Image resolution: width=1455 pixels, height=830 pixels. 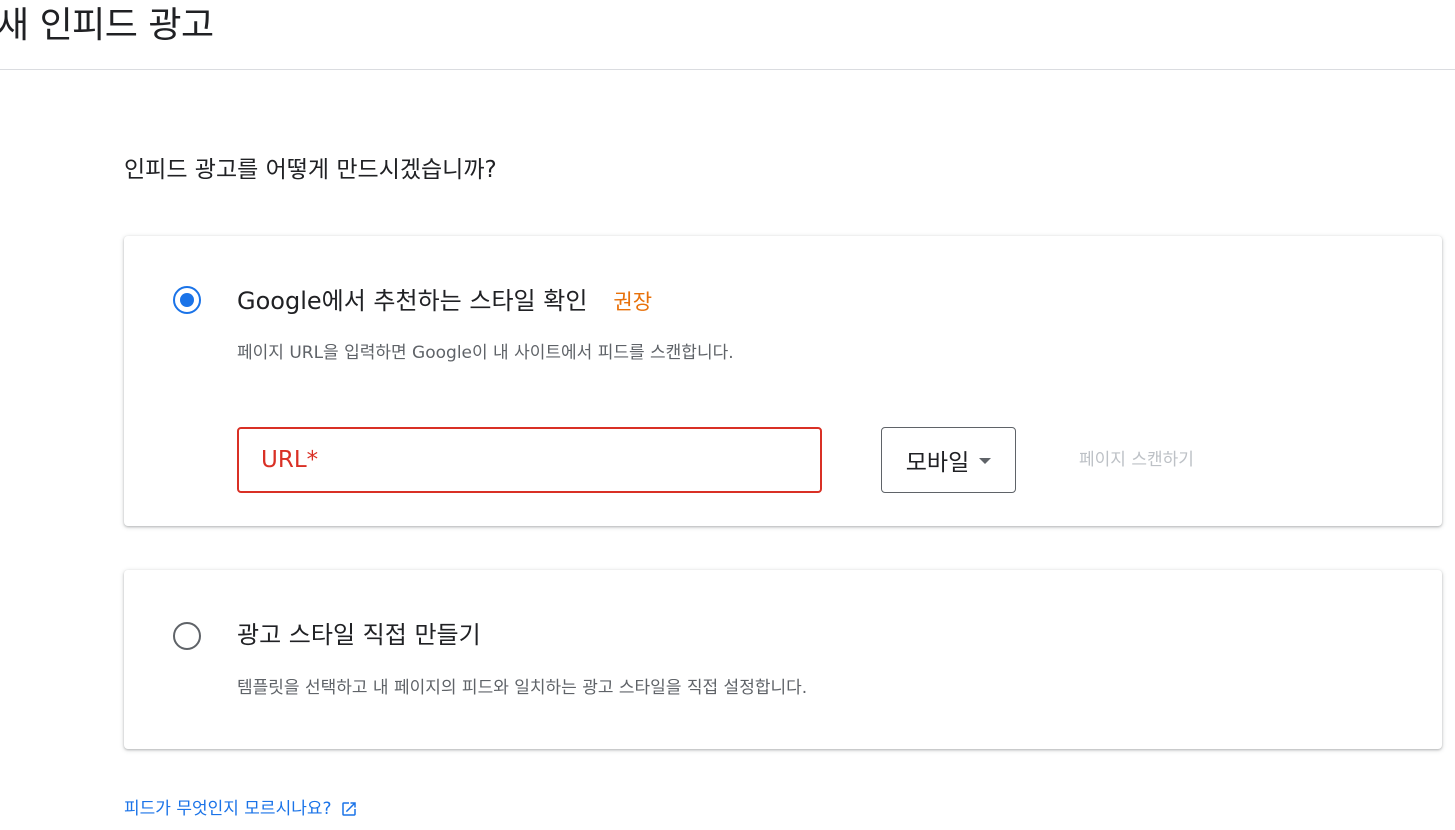 I want to click on recommended-badge: 권장, so click(x=633, y=302).